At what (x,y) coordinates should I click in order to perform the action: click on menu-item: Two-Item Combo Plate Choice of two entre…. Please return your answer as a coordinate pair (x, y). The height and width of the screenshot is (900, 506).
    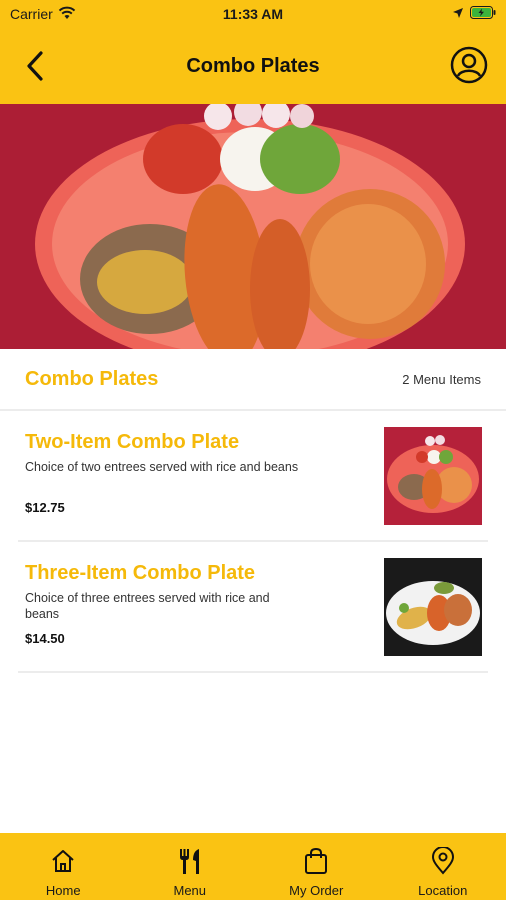
    Looking at the image, I should click on (253, 476).